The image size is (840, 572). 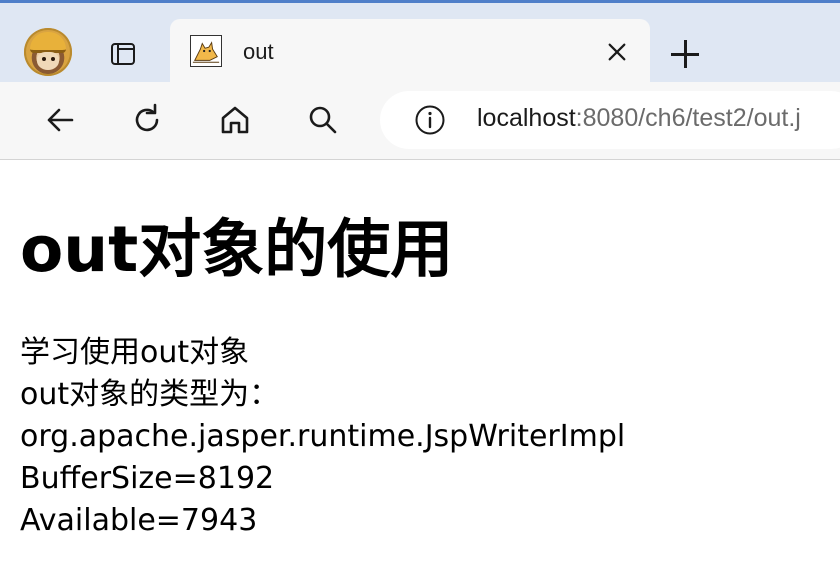 What do you see at coordinates (139, 520) in the screenshot?
I see `text-line: Available=7943` at bounding box center [139, 520].